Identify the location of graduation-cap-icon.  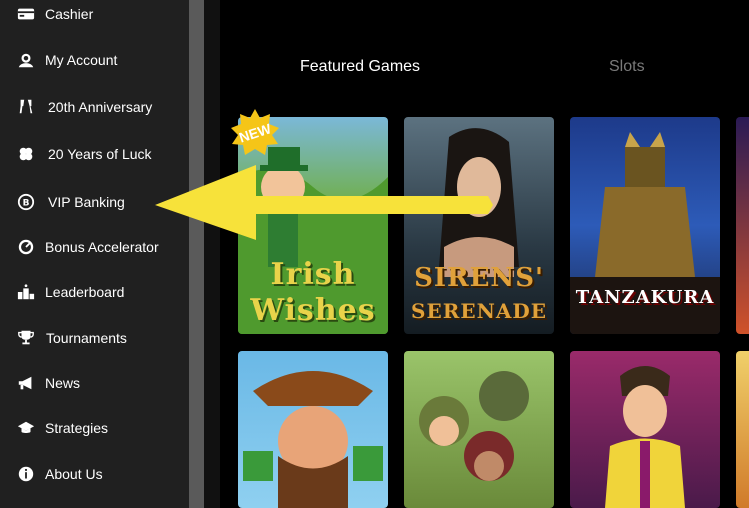
(26, 428).